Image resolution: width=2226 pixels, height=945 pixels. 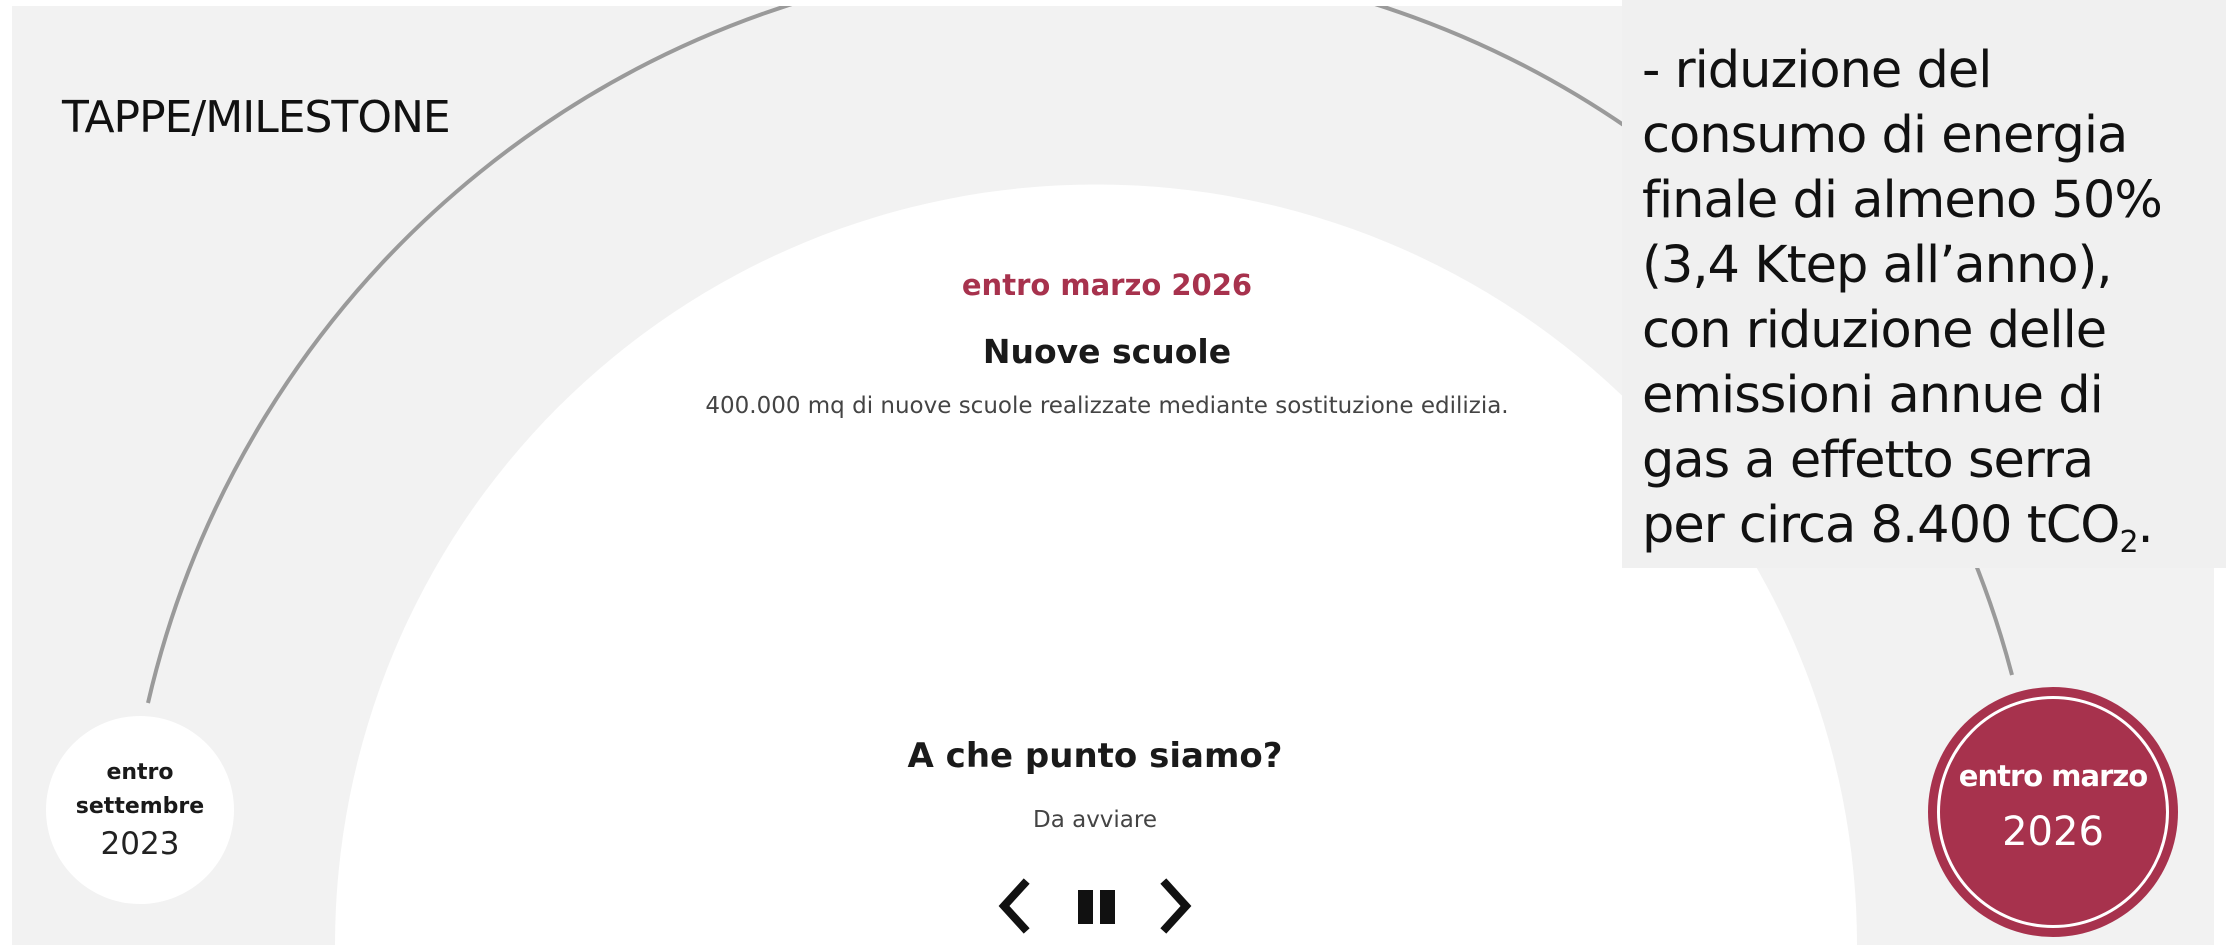 I want to click on start-month-line1: entro, so click(x=140, y=772).